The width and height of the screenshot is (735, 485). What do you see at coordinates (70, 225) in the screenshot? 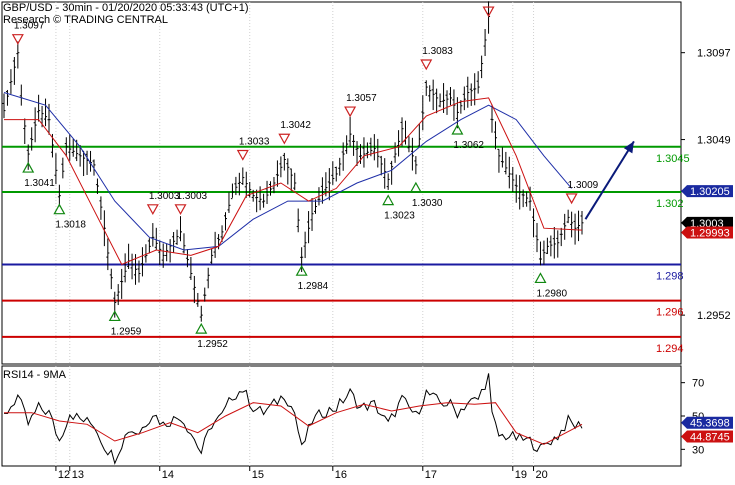
I see `swing-low-label: 1.3018` at bounding box center [70, 225].